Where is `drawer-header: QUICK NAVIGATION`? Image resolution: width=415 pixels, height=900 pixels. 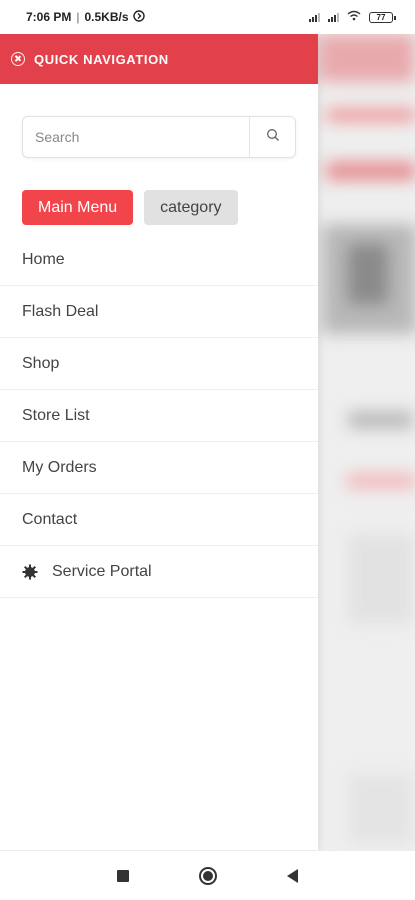 drawer-header: QUICK NAVIGATION is located at coordinates (159, 59).